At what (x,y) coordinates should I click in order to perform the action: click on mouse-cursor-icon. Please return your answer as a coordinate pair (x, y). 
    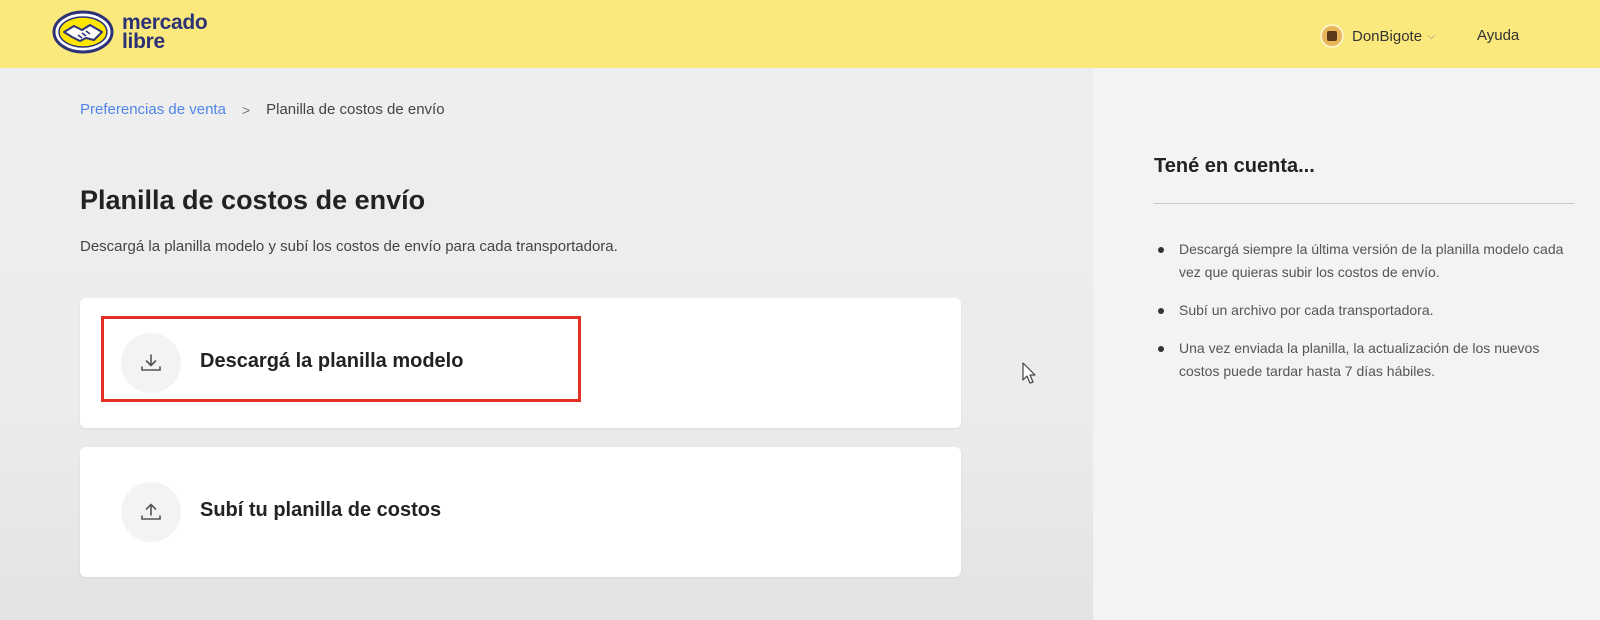
    Looking at the image, I should click on (1029, 373).